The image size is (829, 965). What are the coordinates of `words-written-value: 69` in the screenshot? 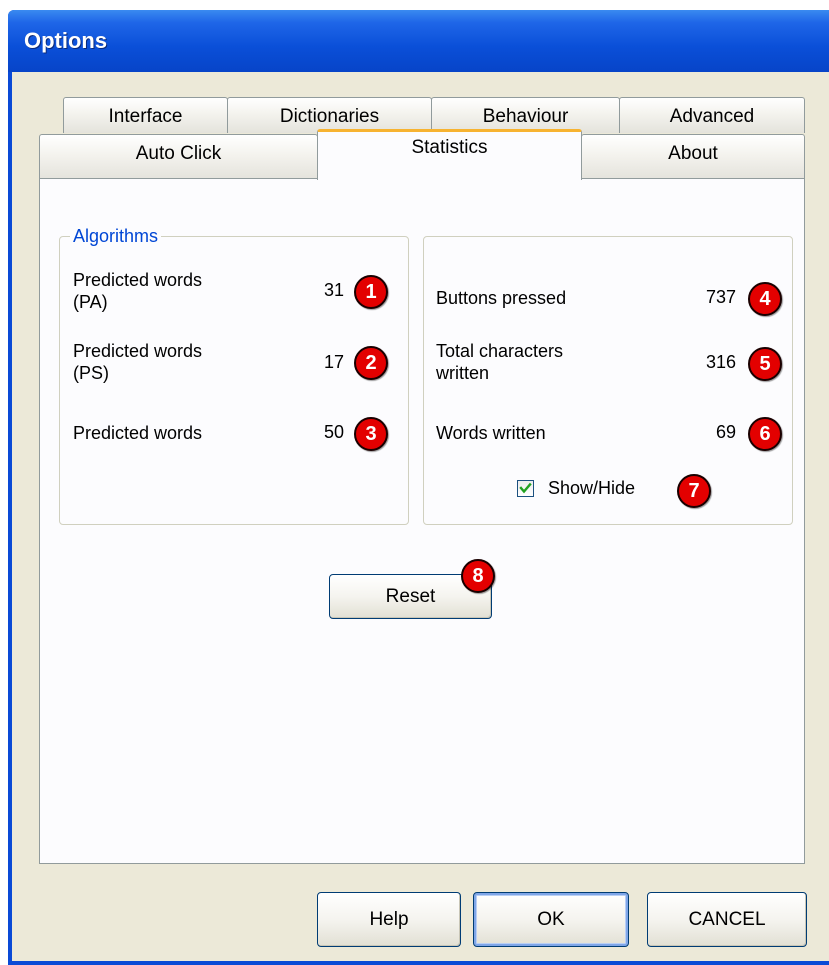 It's located at (725, 432).